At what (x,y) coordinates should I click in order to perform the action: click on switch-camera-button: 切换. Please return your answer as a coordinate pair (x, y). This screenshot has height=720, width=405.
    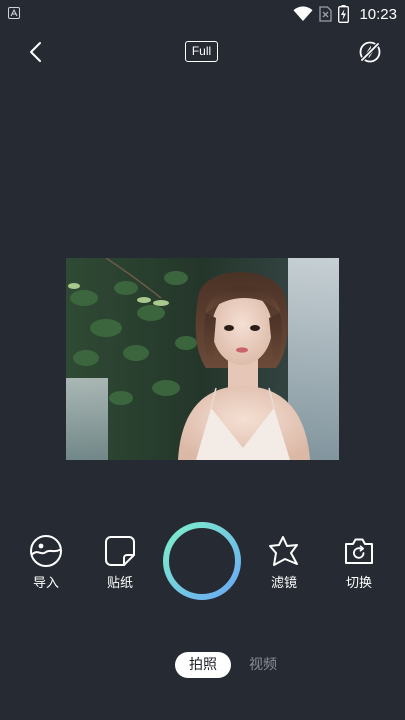
    Looking at the image, I should click on (359, 563).